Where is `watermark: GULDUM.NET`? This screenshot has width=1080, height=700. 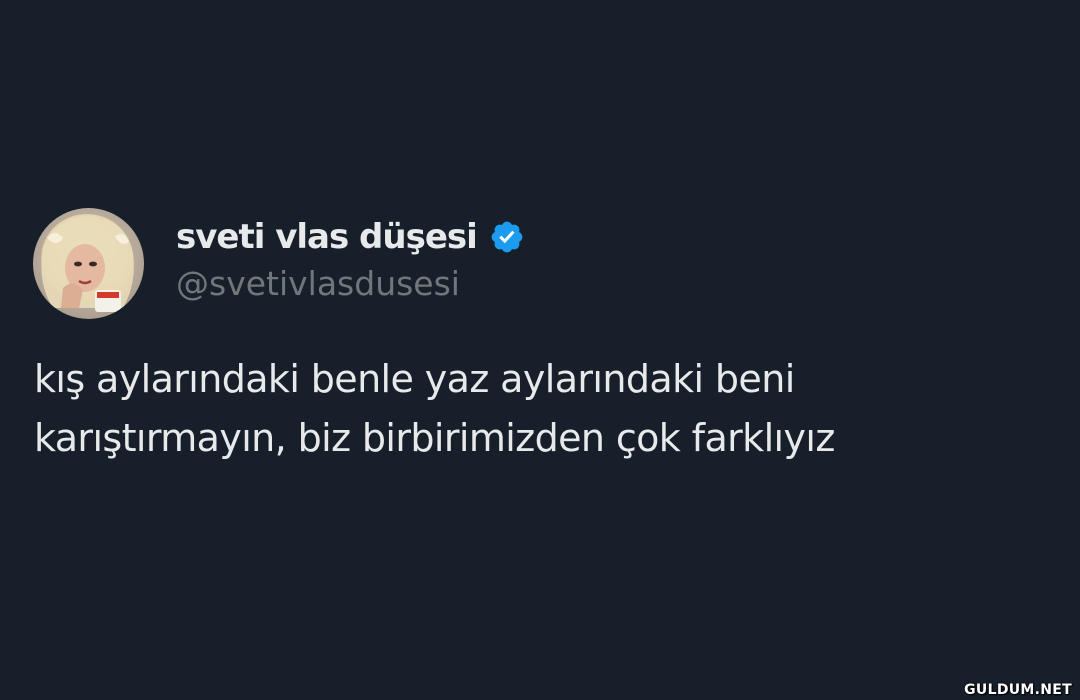
watermark: GULDUM.NET is located at coordinates (1018, 690).